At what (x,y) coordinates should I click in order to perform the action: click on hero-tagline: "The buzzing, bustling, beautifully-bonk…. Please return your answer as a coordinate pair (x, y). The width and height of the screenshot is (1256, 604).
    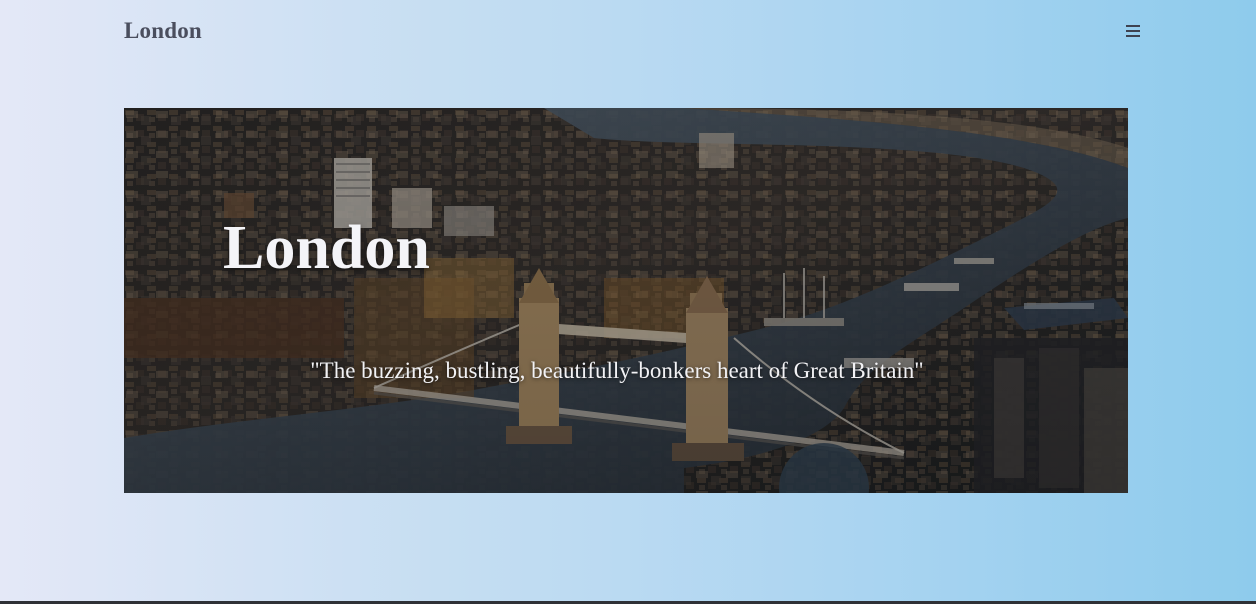
    Looking at the image, I should click on (617, 370).